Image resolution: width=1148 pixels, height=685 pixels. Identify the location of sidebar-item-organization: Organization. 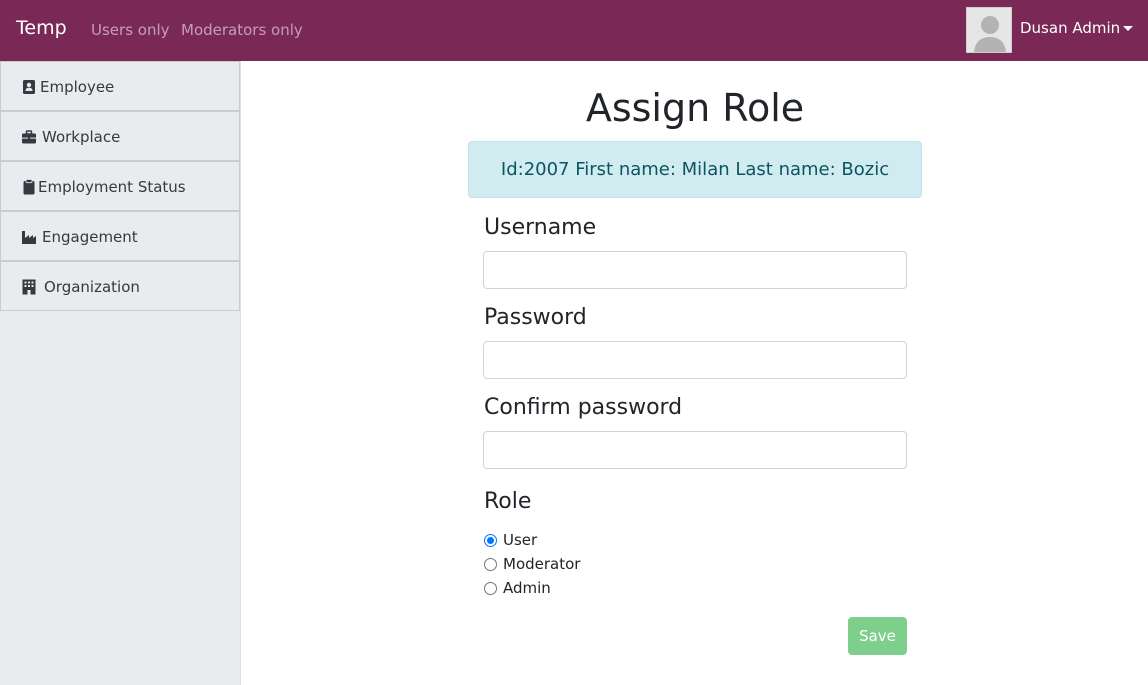
(120, 286).